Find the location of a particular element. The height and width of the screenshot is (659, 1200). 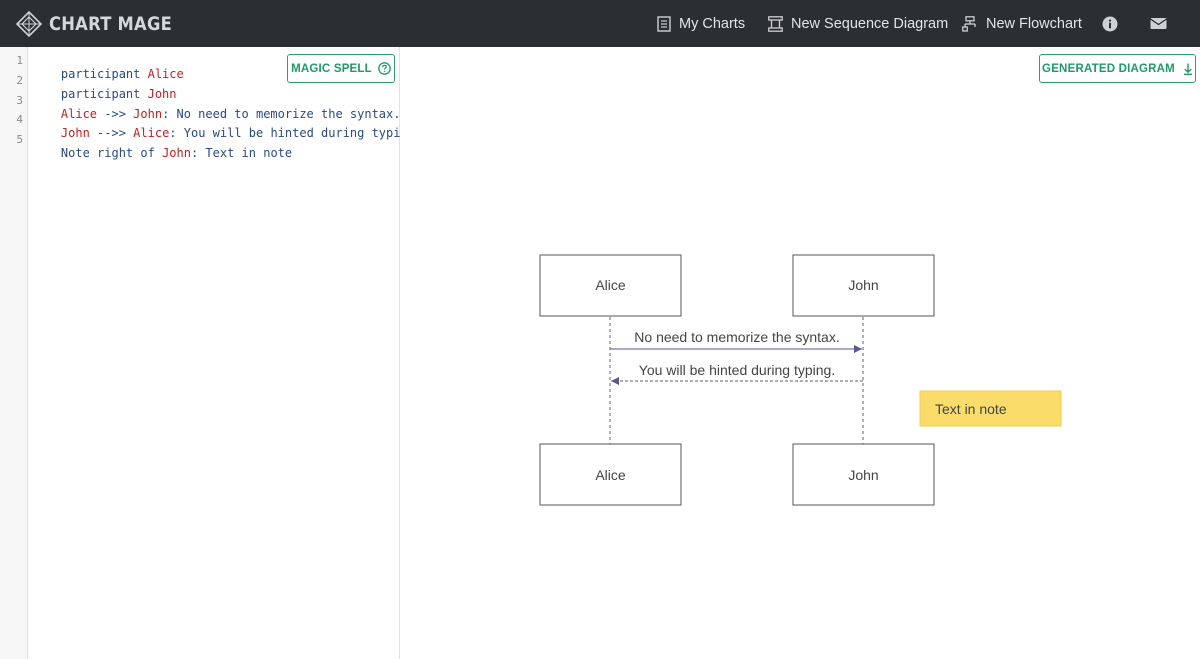

nav-my-charts-label: My Charts is located at coordinates (712, 23).